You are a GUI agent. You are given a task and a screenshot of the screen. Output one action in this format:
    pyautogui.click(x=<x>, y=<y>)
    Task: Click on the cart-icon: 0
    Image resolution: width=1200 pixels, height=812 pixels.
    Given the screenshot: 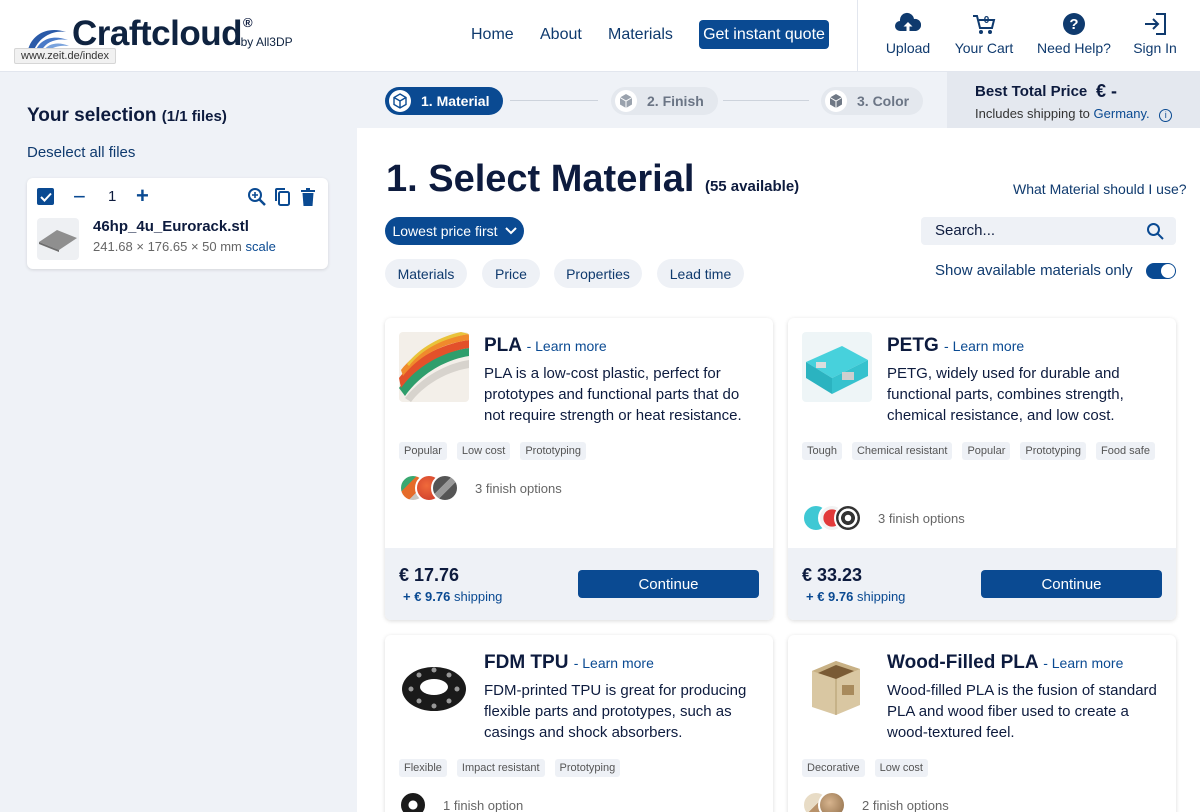 What is the action you would take?
    pyautogui.click(x=984, y=24)
    